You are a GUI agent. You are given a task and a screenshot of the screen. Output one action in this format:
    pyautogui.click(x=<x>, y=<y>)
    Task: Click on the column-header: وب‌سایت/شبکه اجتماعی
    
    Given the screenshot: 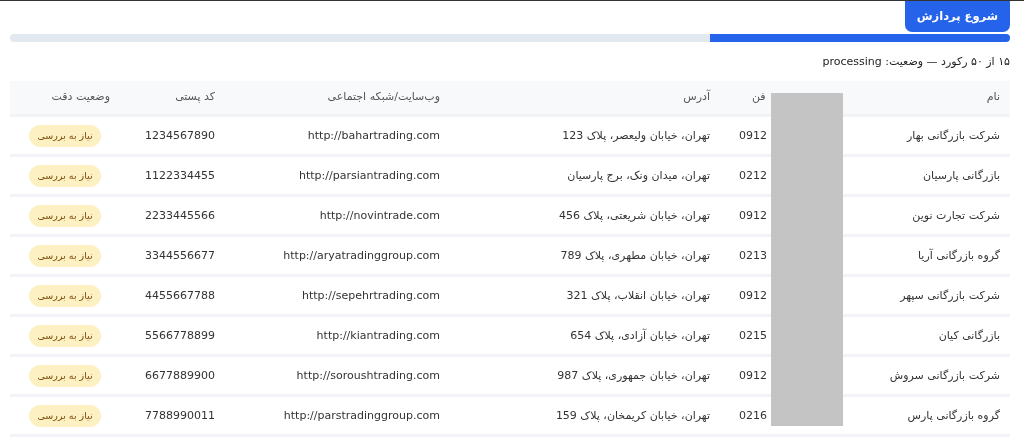 What is the action you would take?
    pyautogui.click(x=383, y=97)
    